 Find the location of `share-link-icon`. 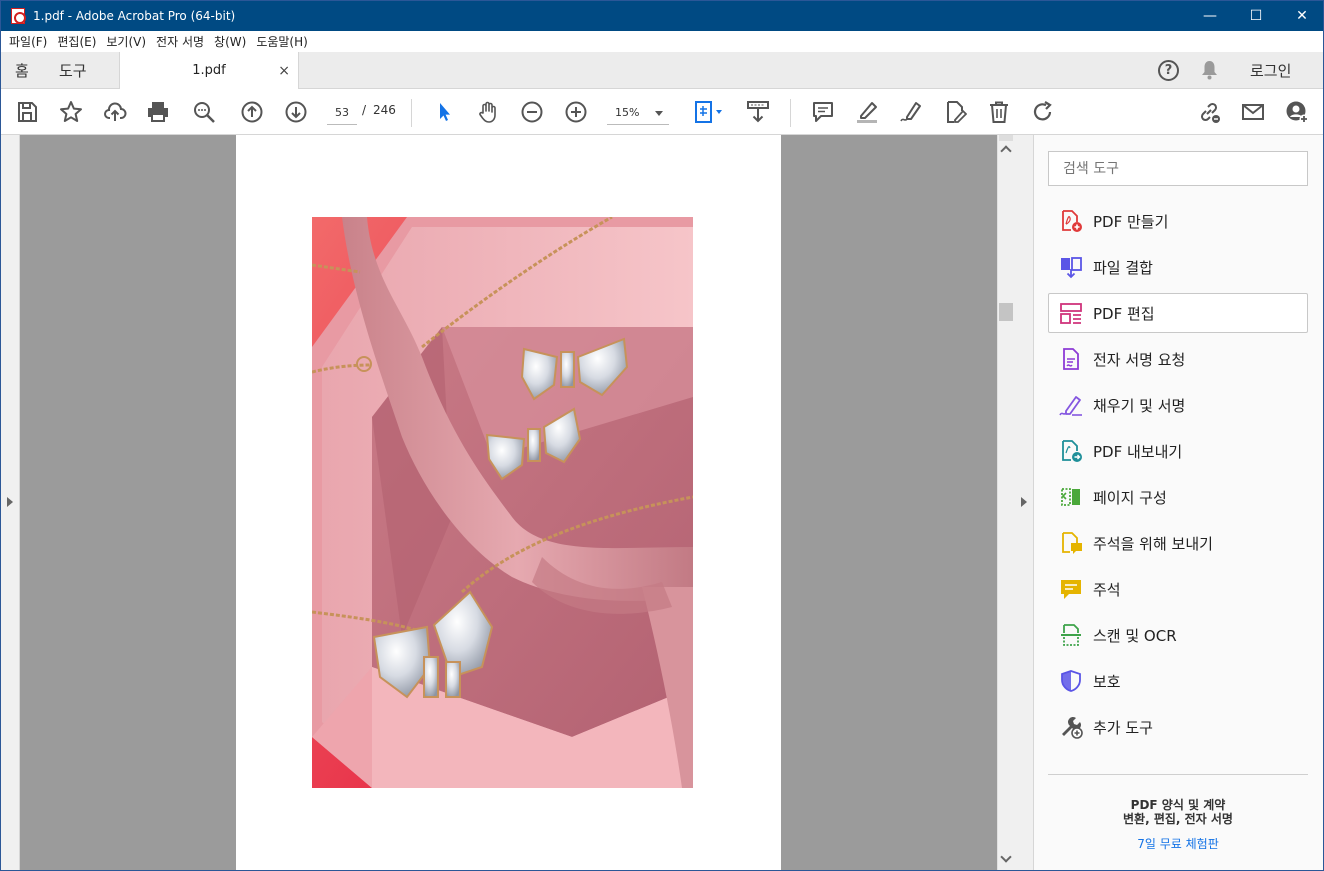

share-link-icon is located at coordinates (1209, 112).